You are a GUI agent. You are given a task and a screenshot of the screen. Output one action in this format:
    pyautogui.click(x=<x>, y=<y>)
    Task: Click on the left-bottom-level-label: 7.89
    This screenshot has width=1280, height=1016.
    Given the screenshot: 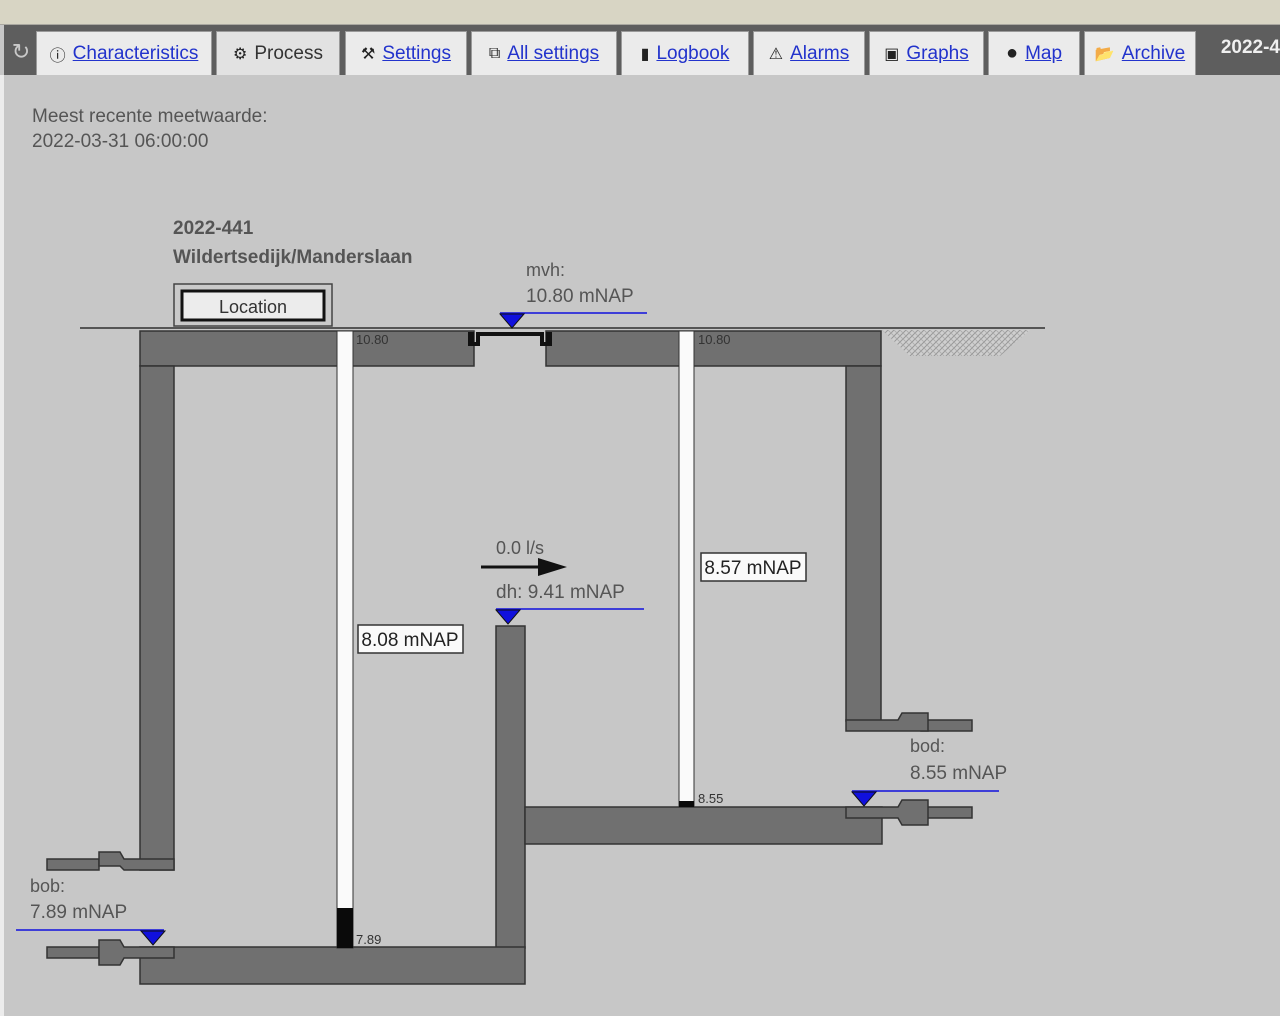 What is the action you would take?
    pyautogui.click(x=368, y=939)
    